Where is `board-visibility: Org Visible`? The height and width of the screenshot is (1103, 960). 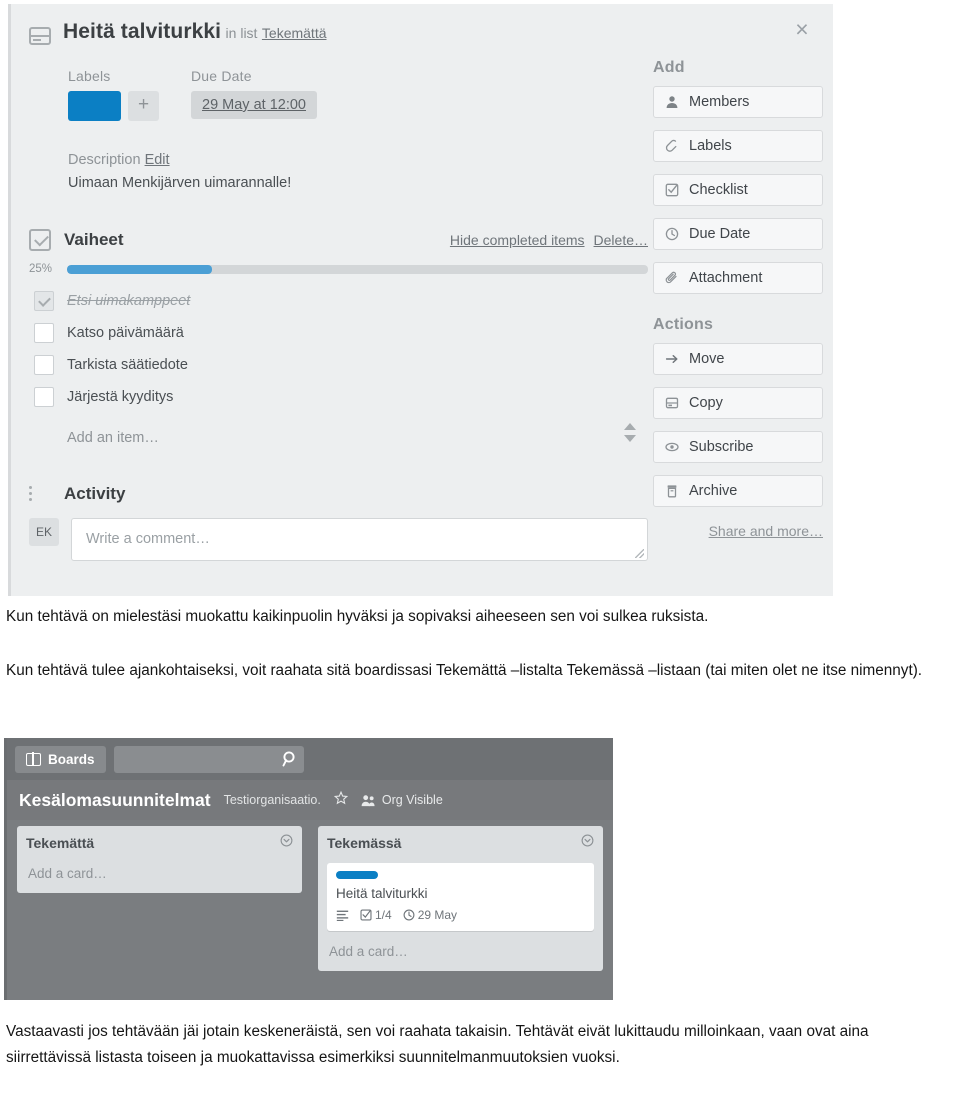 board-visibility: Org Visible is located at coordinates (402, 800).